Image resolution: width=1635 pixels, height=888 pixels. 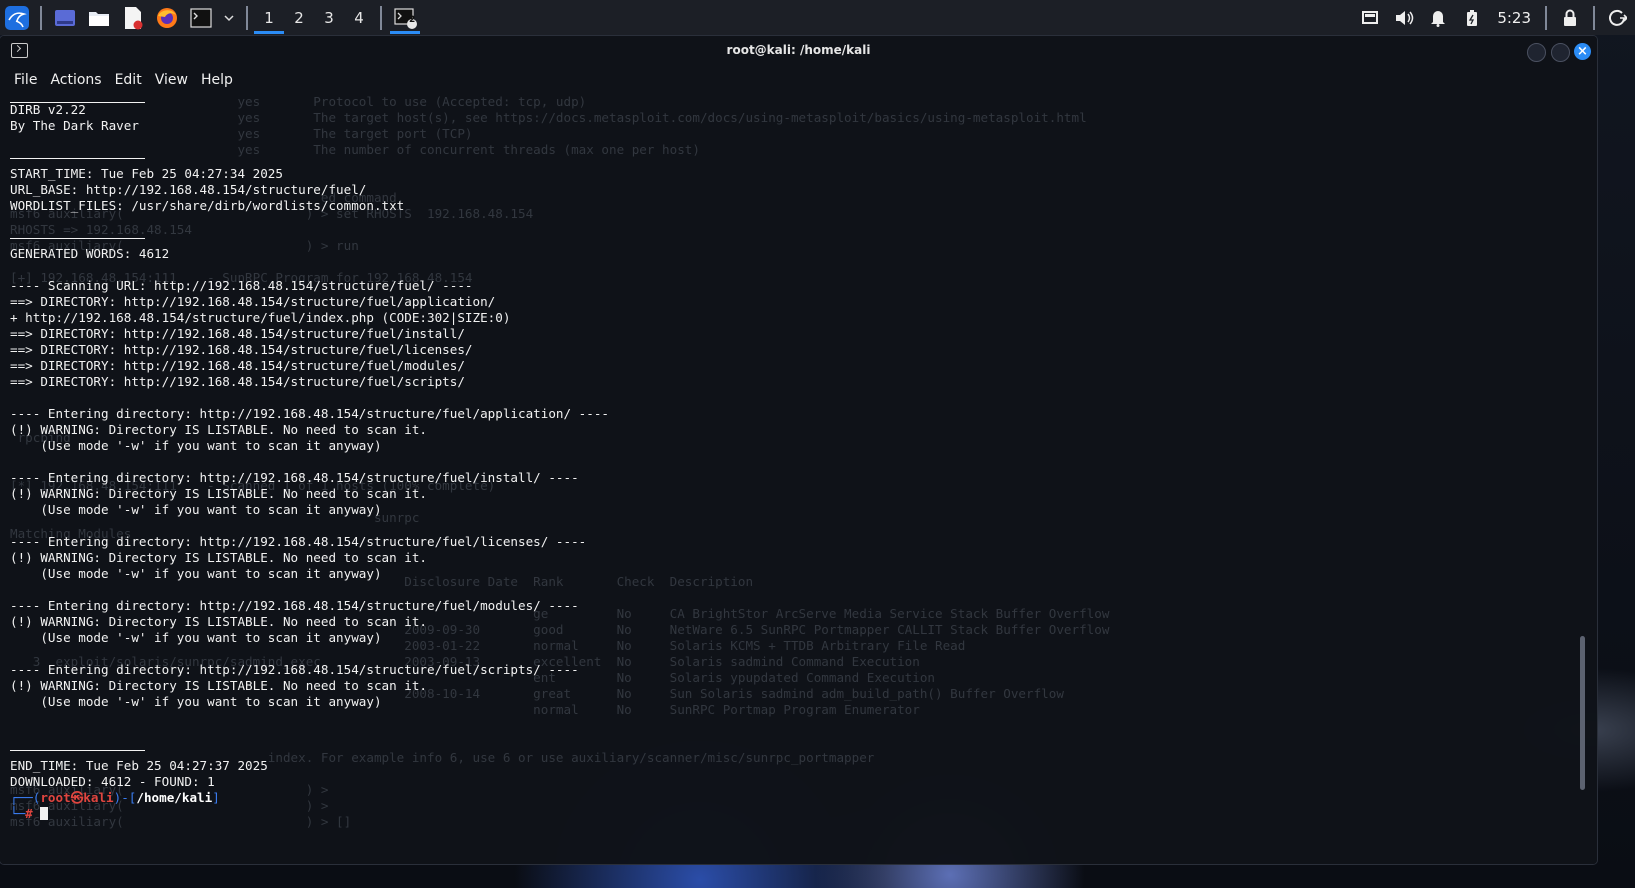 I want to click on menu-edit: Edit, so click(x=128, y=80).